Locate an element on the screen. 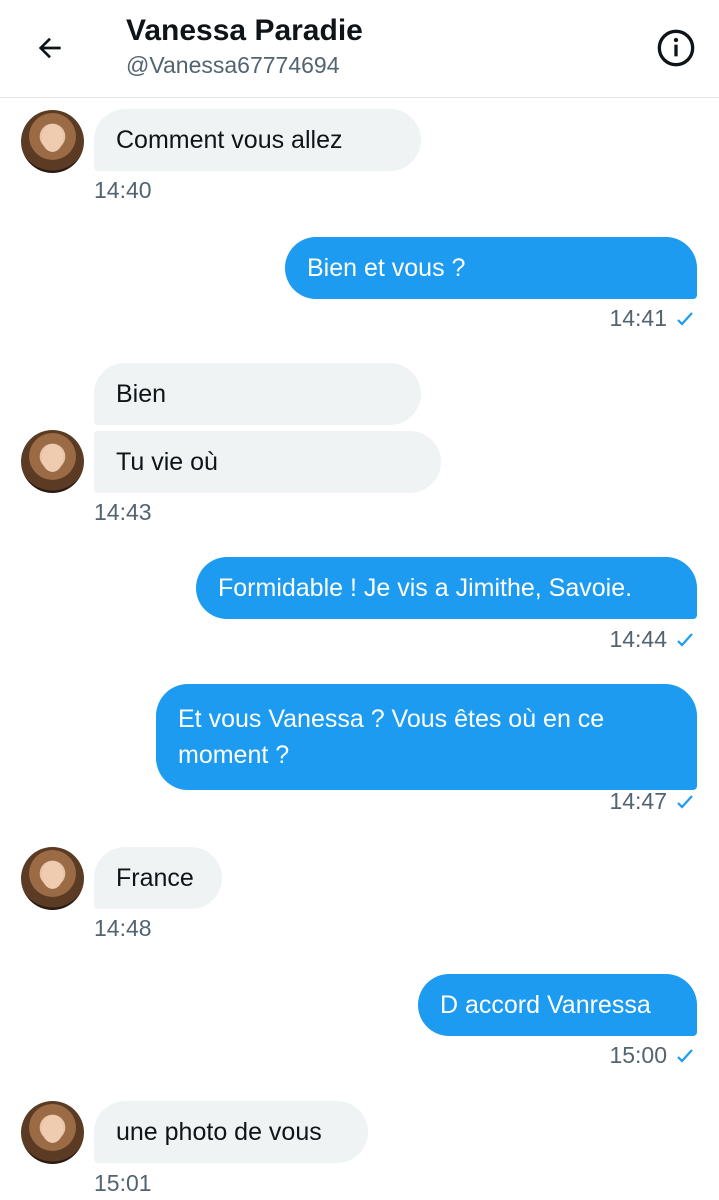 The image size is (719, 1200). conversation-header: Vanessa Paradie @Vanessa67774694 is located at coordinates (359, 49).